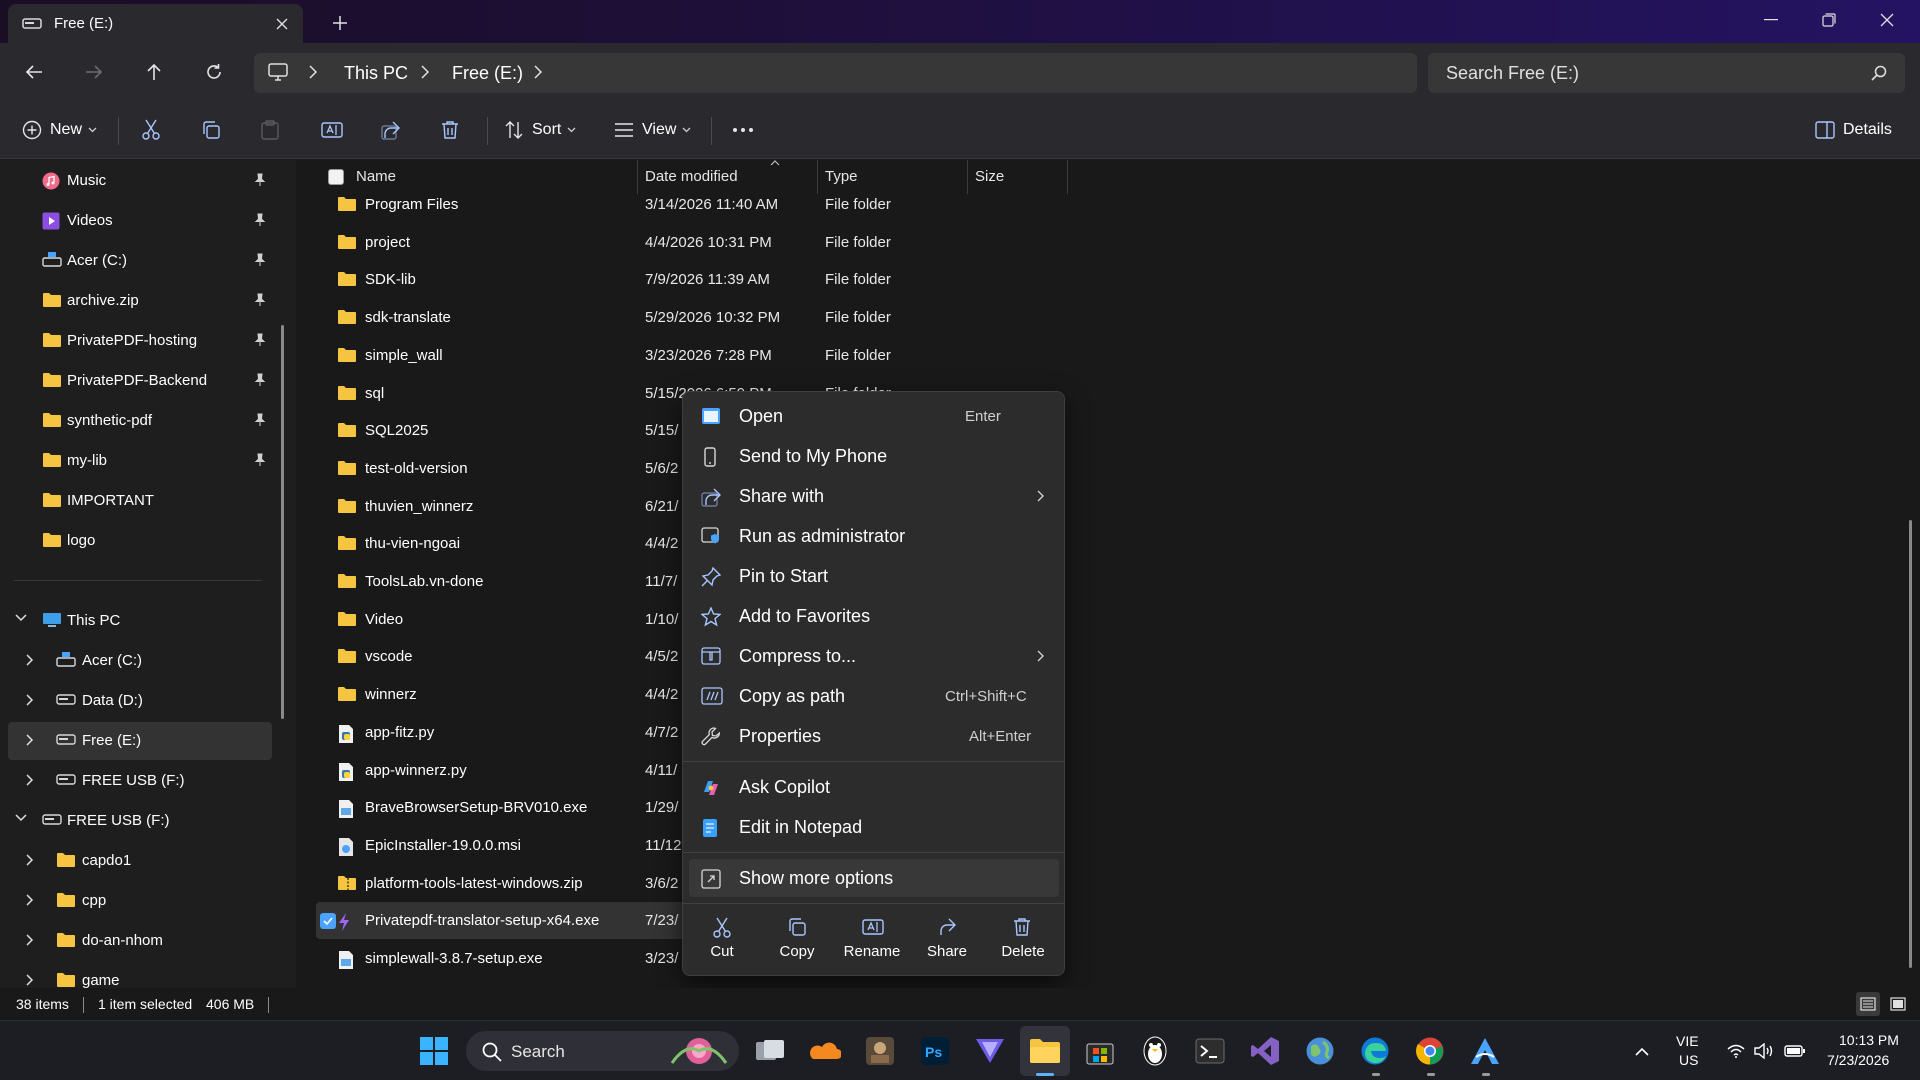 This screenshot has width=1920, height=1080. I want to click on sidebar-item-capdo1: capdo1, so click(136, 861).